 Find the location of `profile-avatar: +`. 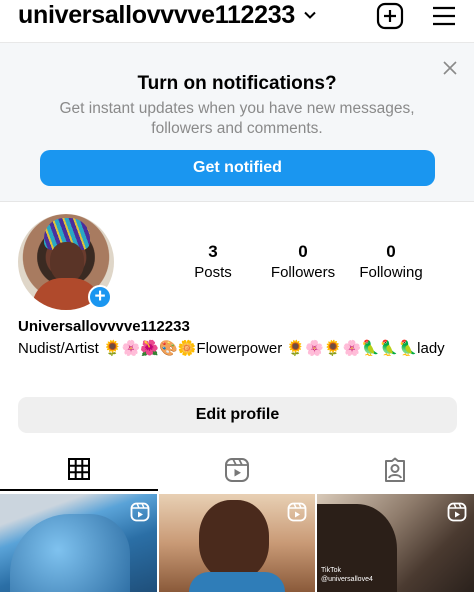

profile-avatar: + is located at coordinates (66, 262).